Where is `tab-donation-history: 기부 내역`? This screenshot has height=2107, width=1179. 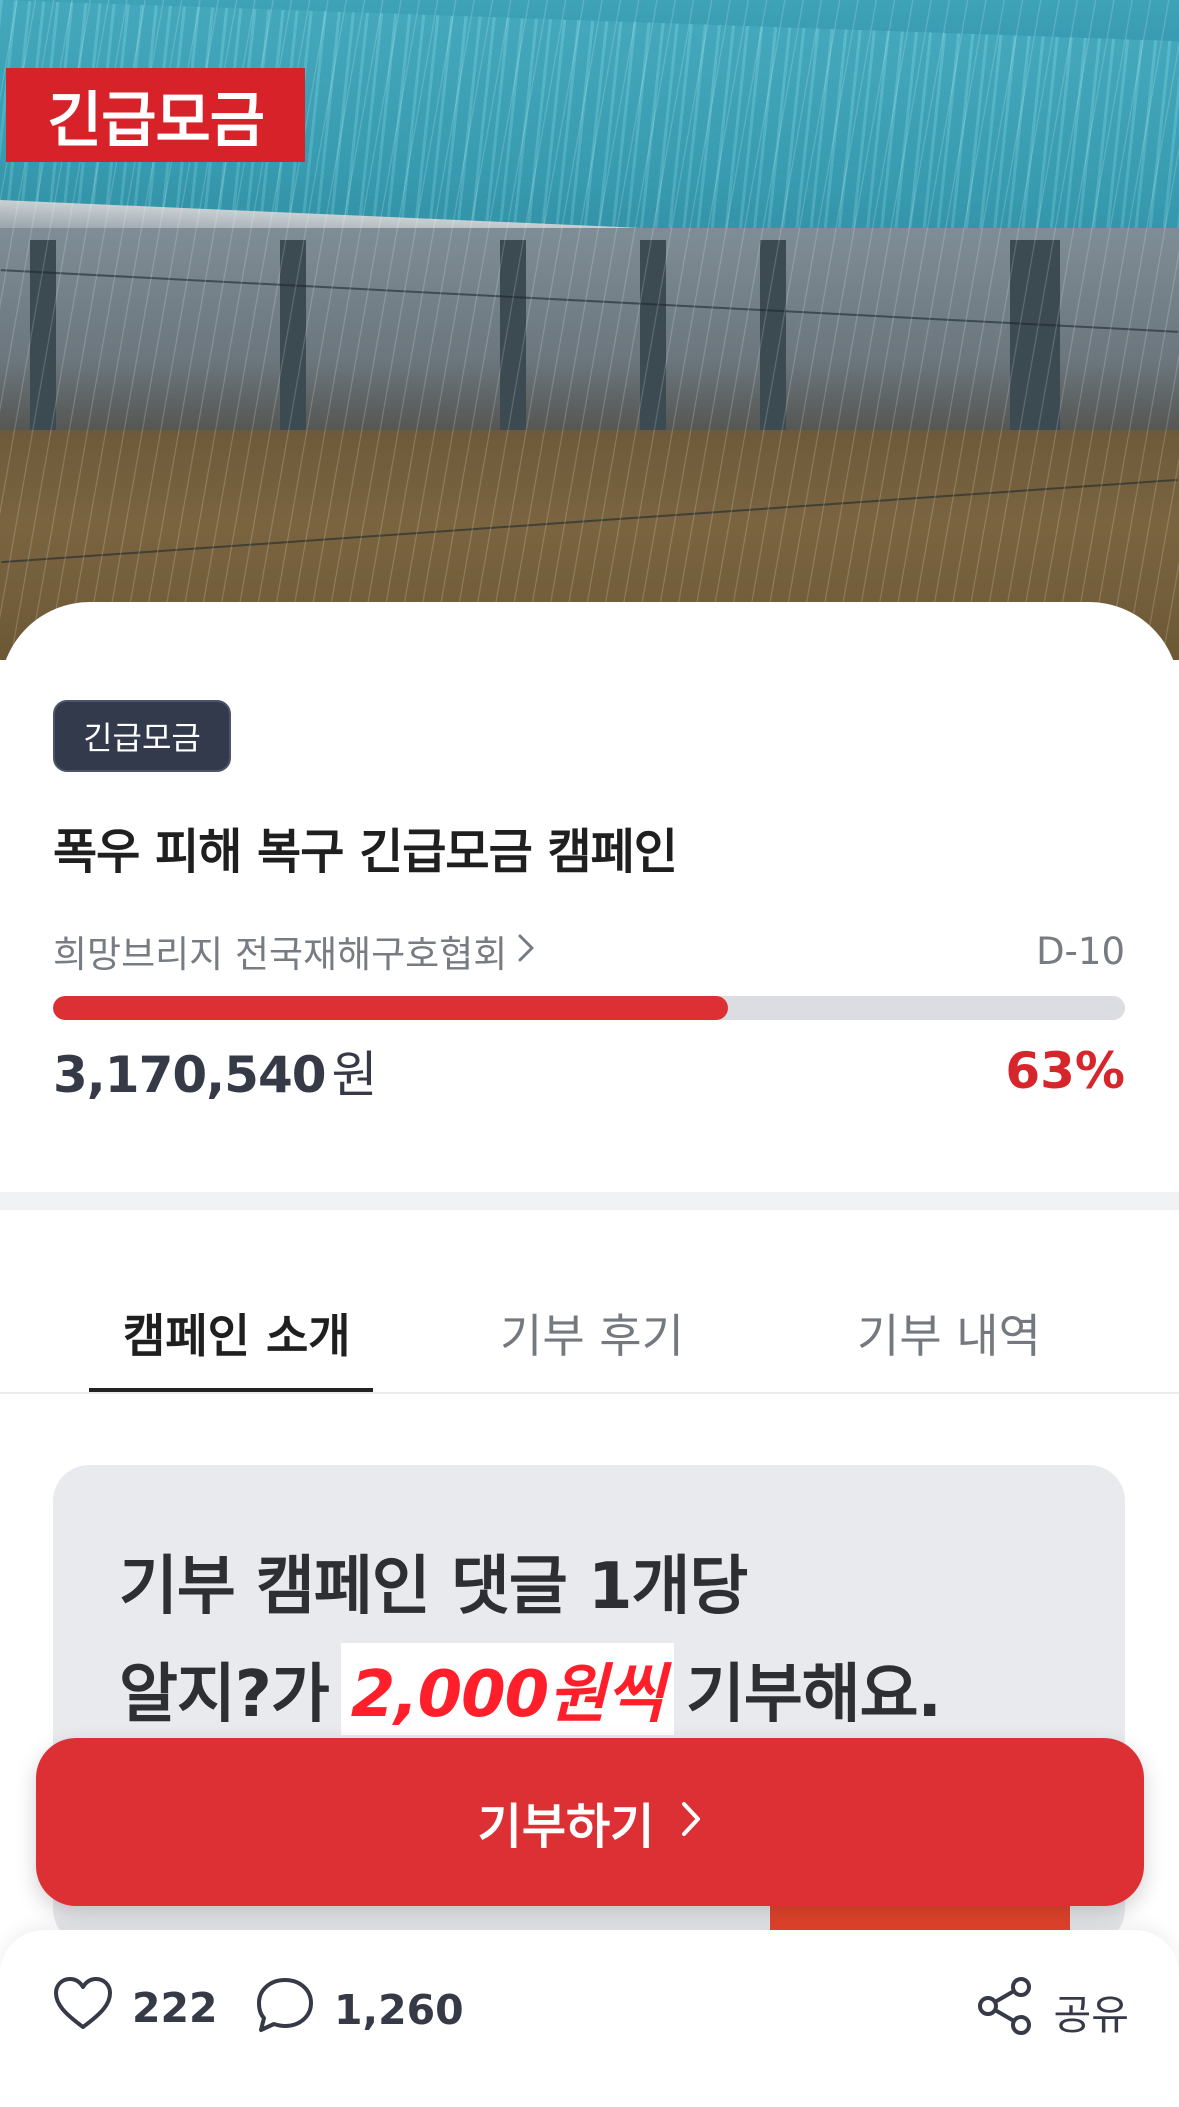 tab-donation-history: 기부 내역 is located at coordinates (949, 1333).